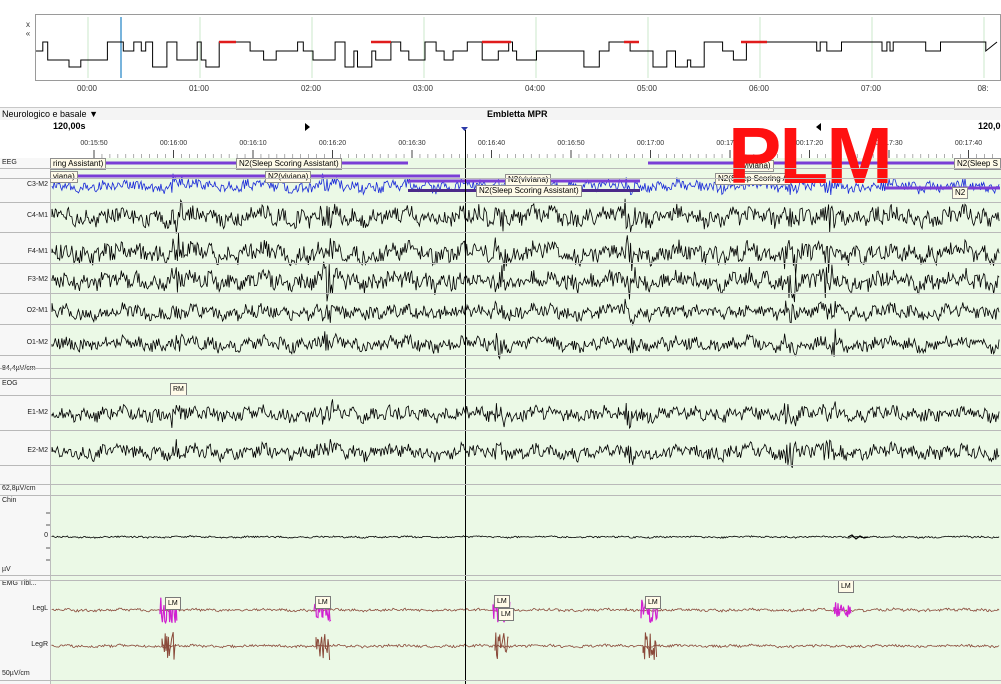 This screenshot has width=1001, height=684. I want to click on trace-c4-m1, so click(525, 216).